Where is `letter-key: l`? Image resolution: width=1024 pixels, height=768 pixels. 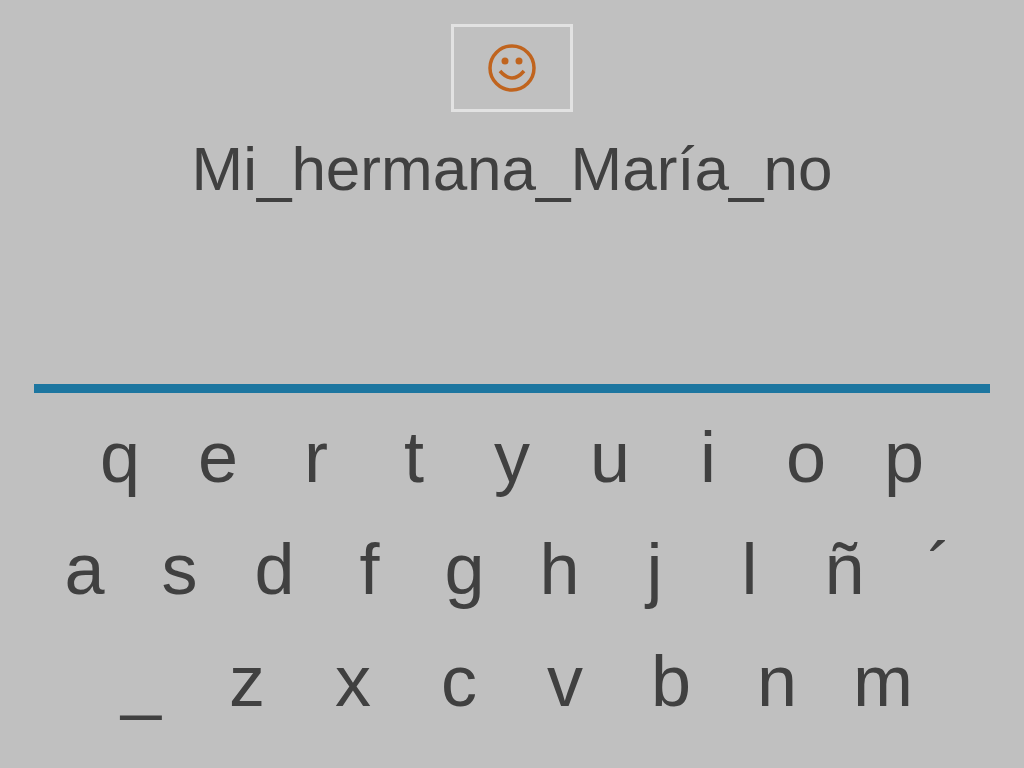
letter-key: l is located at coordinates (749, 569).